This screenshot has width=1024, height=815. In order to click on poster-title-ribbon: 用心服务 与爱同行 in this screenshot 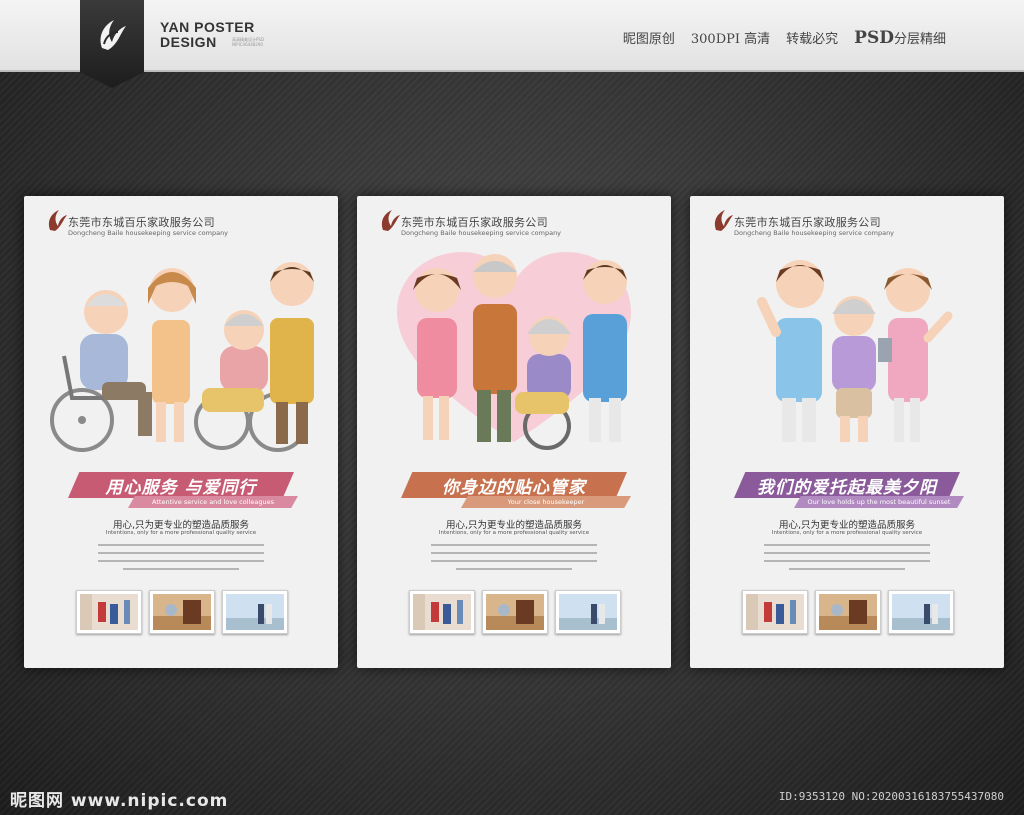, I will do `click(181, 485)`.